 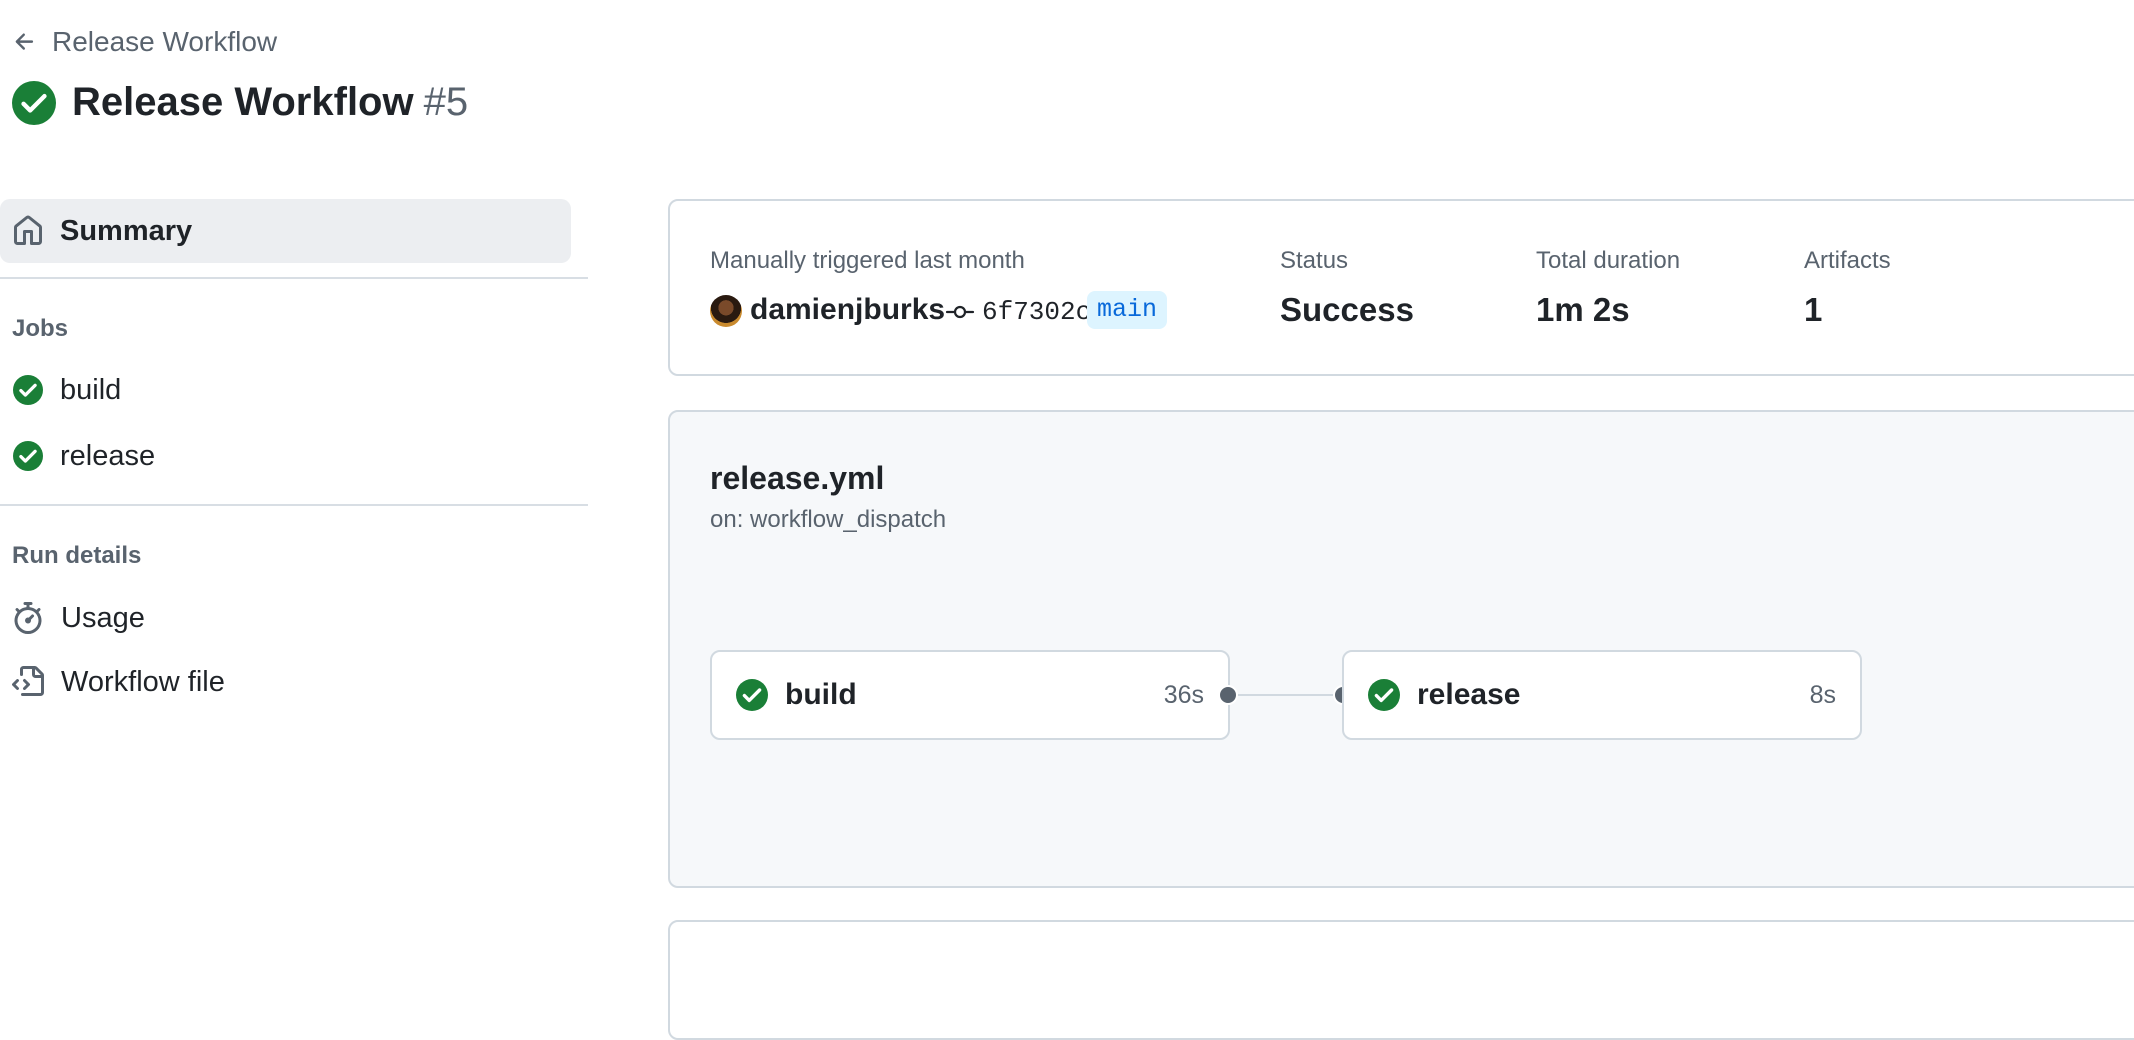 I want to click on actor-username: damienjburks, so click(x=847, y=310).